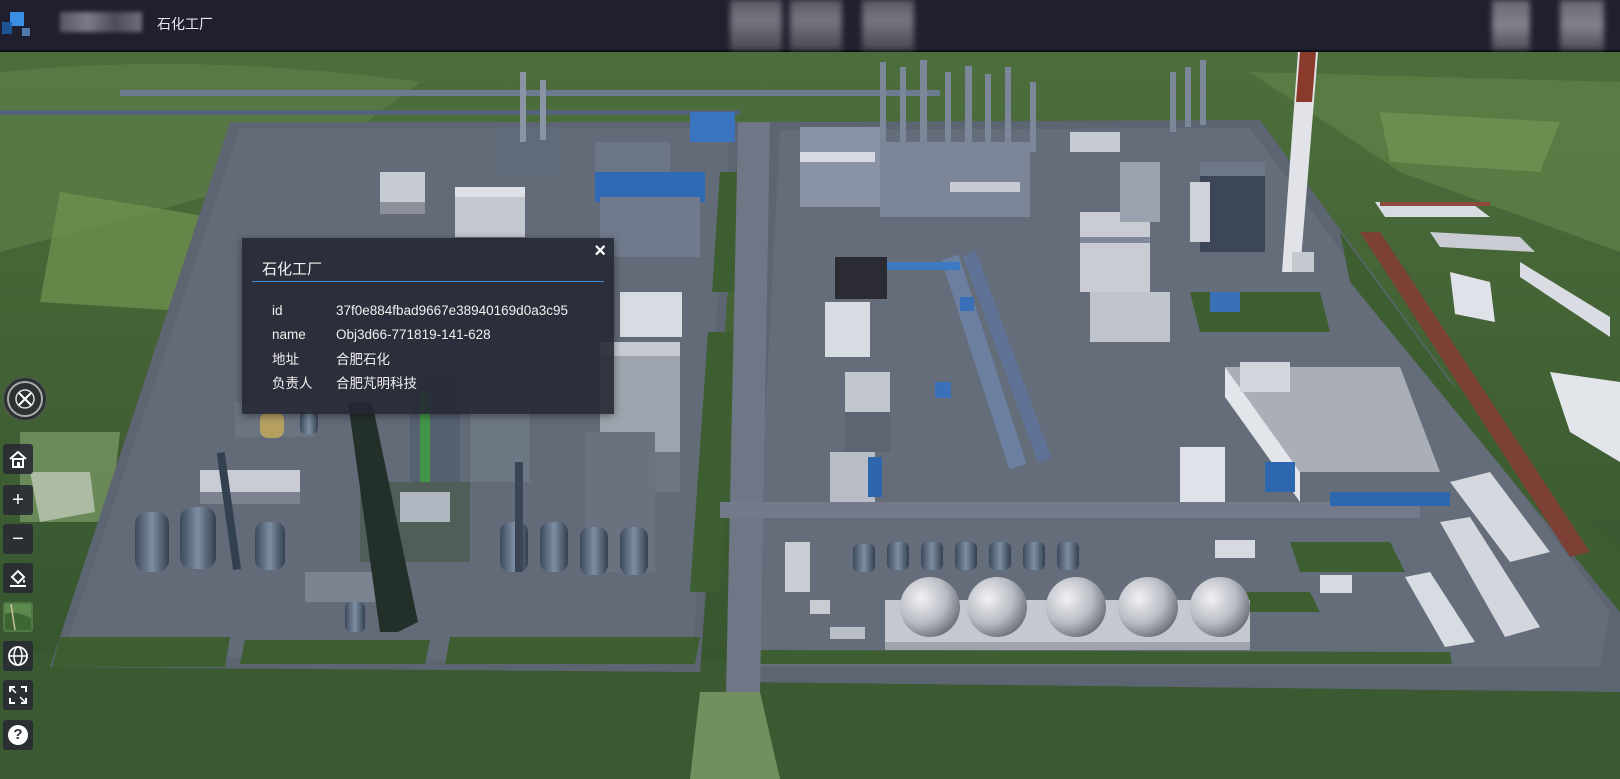  I want to click on help-button: ?, so click(18, 735).